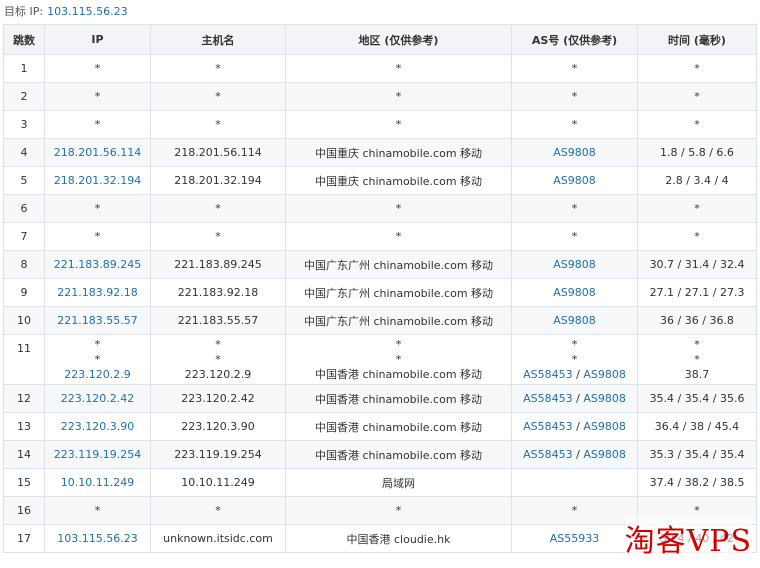 The width and height of the screenshot is (760, 568). What do you see at coordinates (218, 359) in the screenshot?
I see `hostname-cell: * * 223.120.2.9` at bounding box center [218, 359].